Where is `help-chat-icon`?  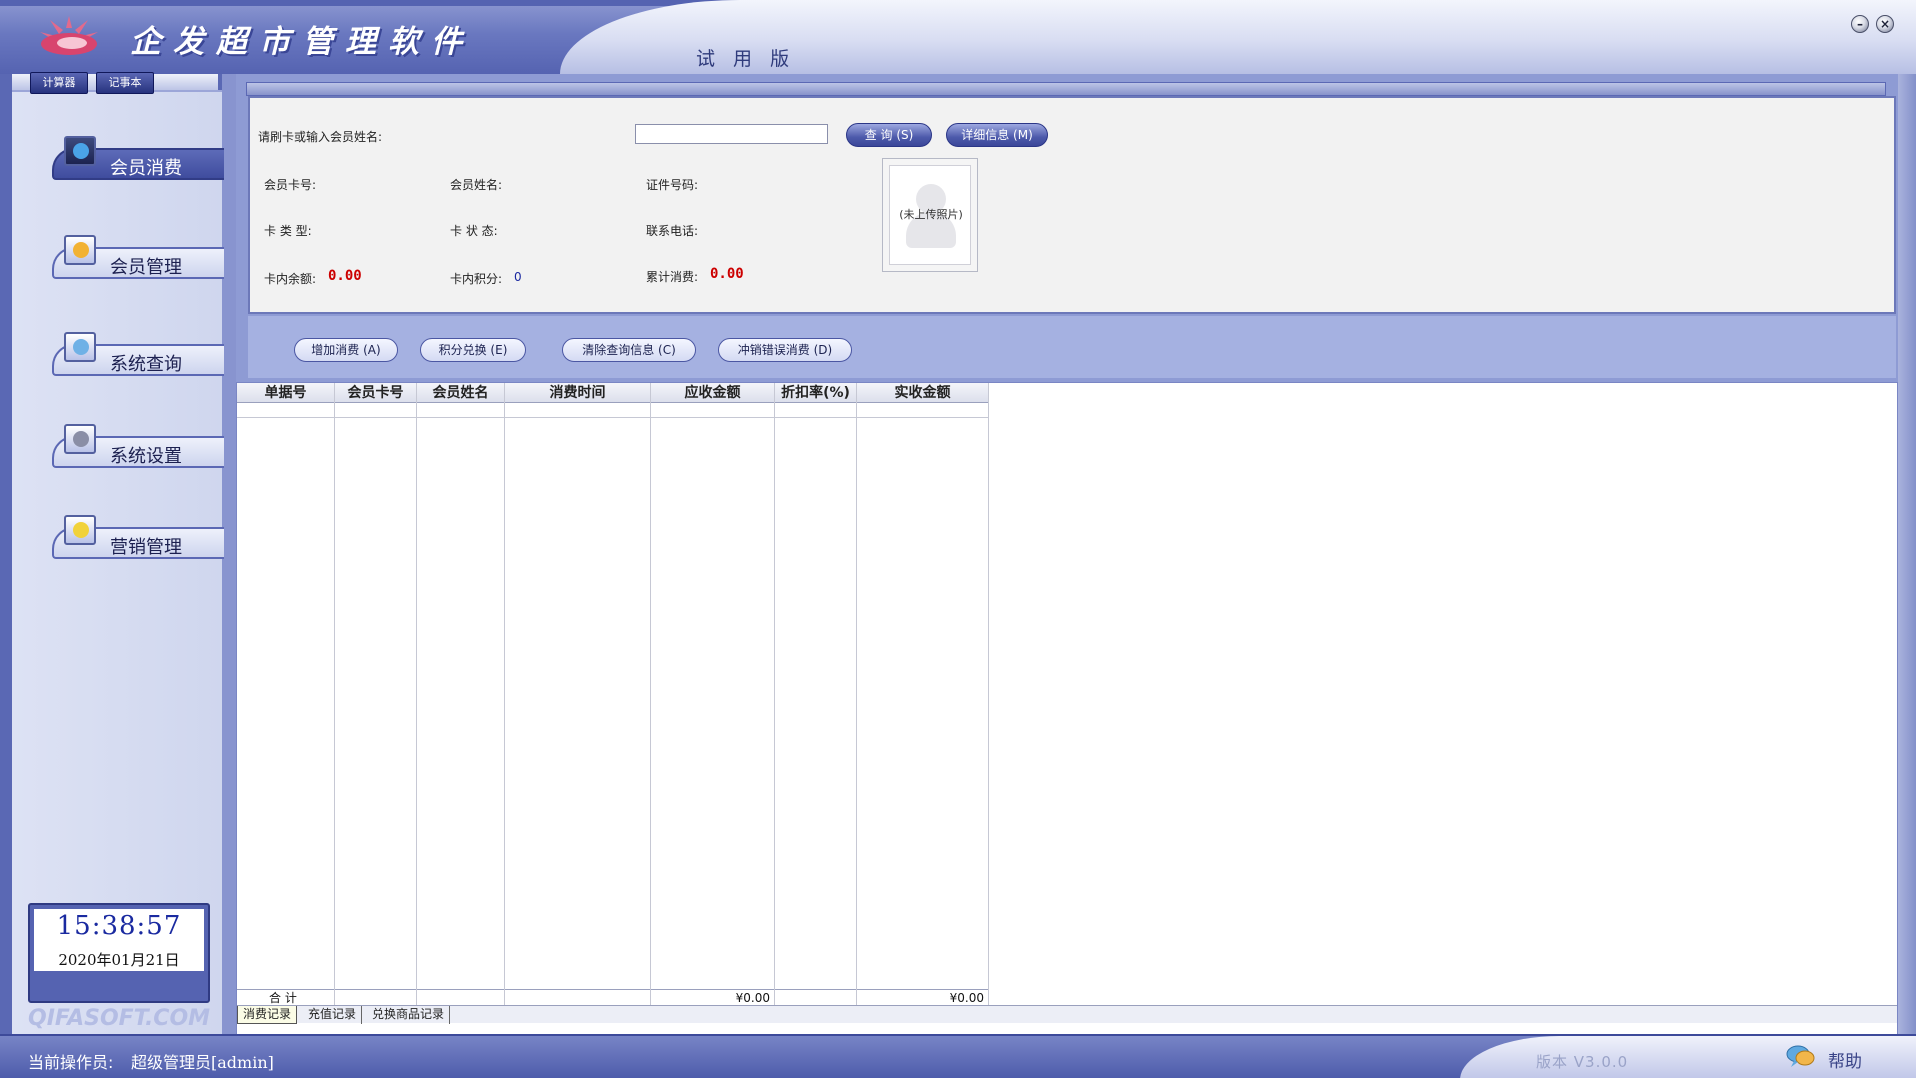 help-chat-icon is located at coordinates (1800, 1056).